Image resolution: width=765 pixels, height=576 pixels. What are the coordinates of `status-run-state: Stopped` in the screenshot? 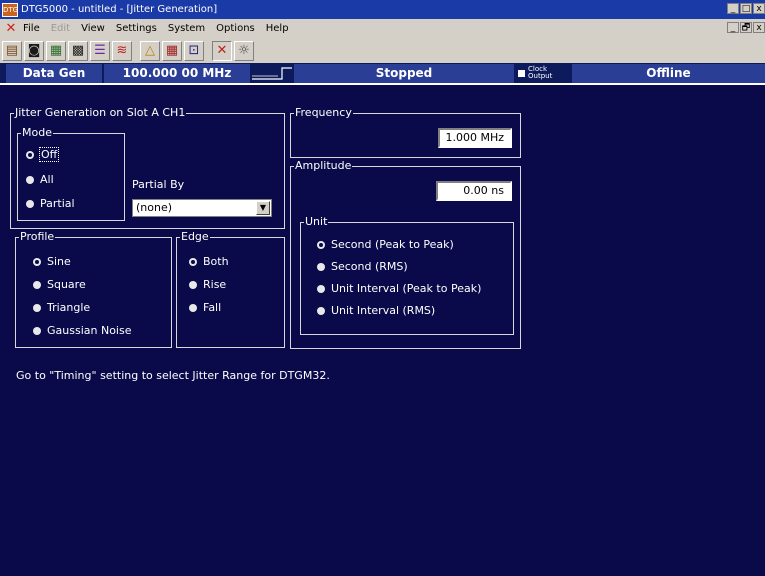 It's located at (404, 73).